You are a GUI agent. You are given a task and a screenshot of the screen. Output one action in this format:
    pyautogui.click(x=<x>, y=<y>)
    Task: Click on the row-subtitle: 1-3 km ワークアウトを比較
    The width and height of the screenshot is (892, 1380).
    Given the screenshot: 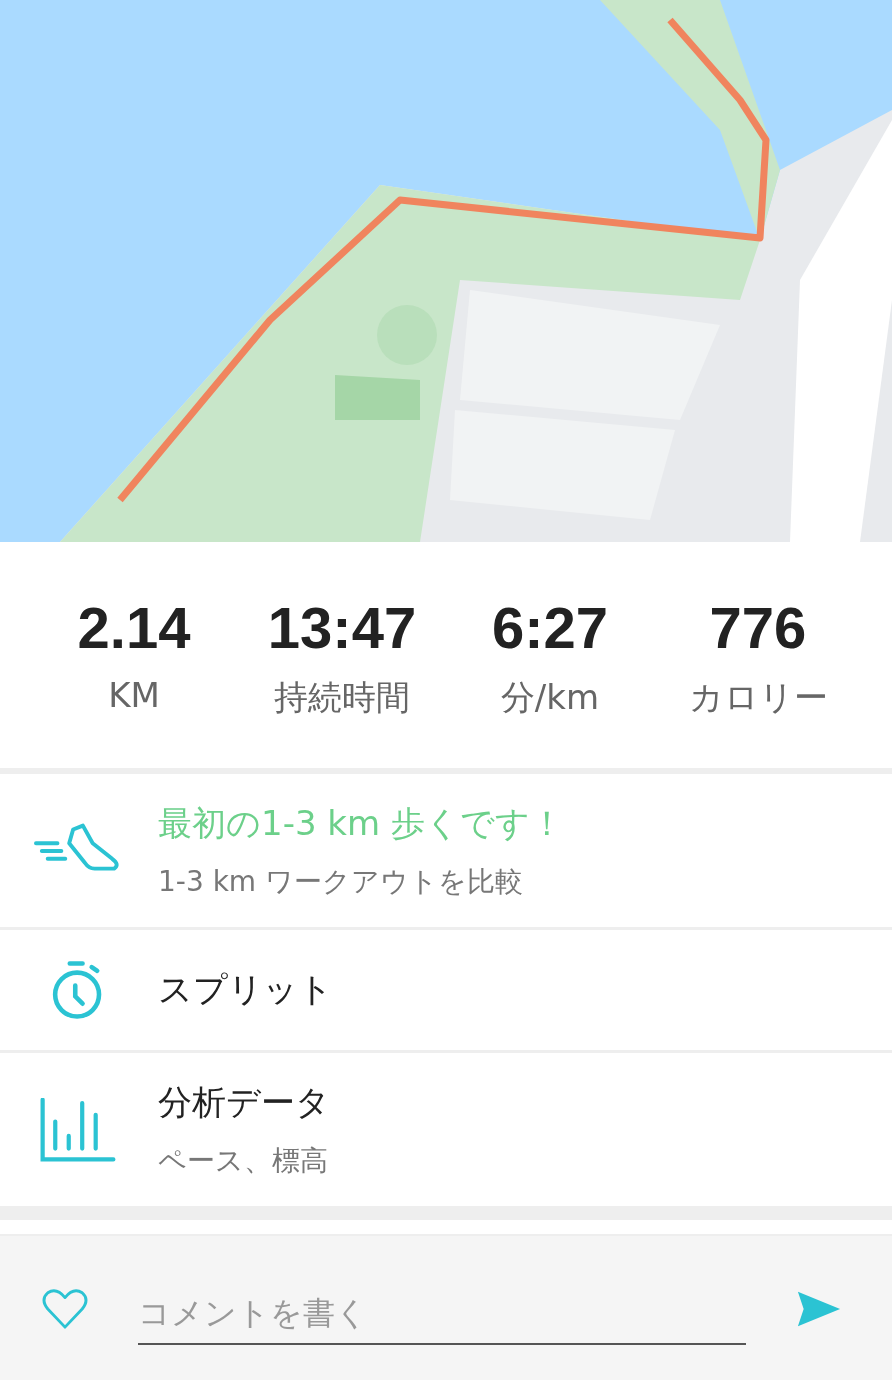 What is the action you would take?
    pyautogui.click(x=341, y=881)
    